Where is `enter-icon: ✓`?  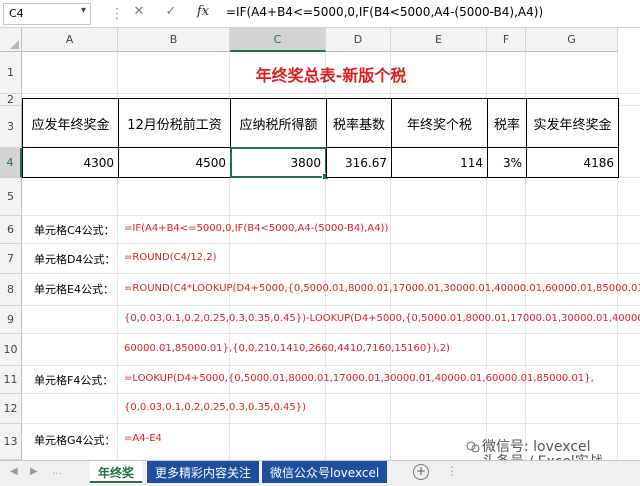
enter-icon: ✓ is located at coordinates (171, 14).